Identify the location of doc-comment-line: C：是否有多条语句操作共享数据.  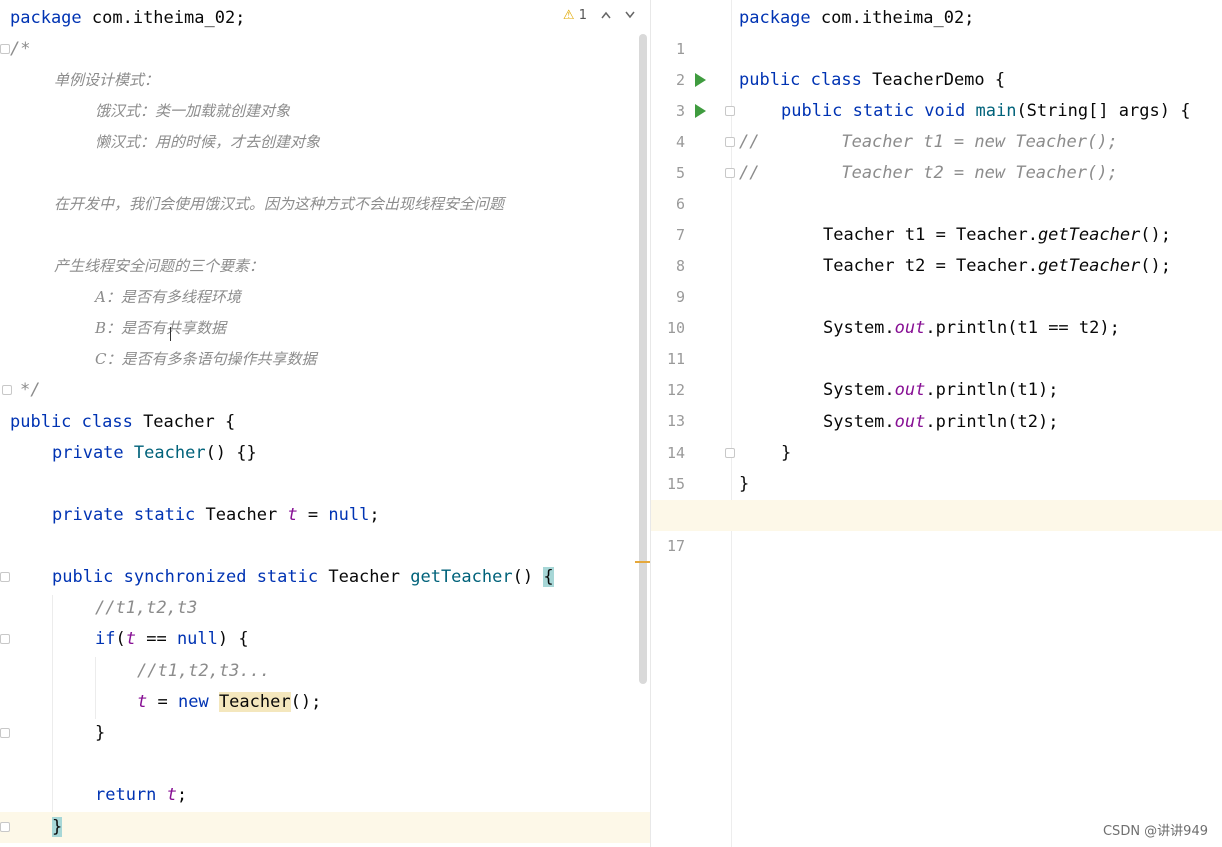
(206, 359).